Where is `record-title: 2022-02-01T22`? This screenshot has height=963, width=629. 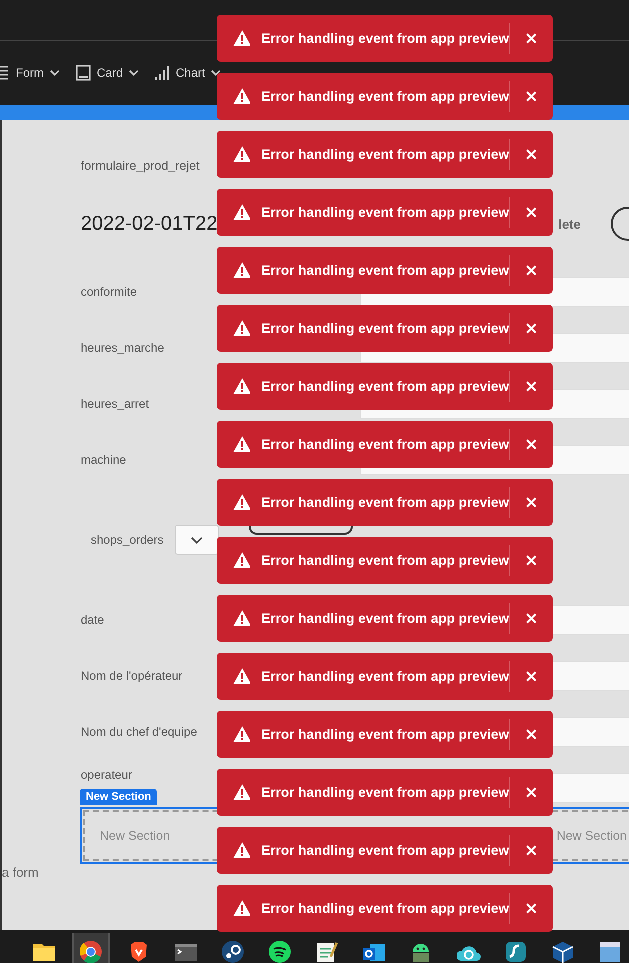 record-title: 2022-02-01T22 is located at coordinates (149, 224).